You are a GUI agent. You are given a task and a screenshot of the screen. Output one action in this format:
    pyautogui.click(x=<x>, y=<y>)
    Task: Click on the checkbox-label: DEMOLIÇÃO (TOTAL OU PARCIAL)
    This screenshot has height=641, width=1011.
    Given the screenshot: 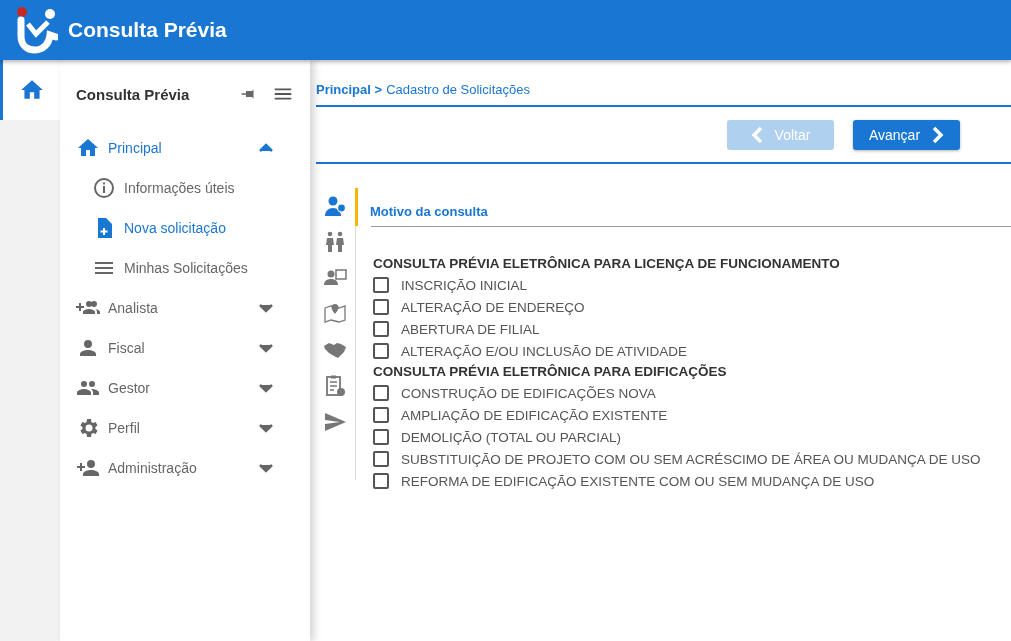 What is the action you would take?
    pyautogui.click(x=511, y=437)
    